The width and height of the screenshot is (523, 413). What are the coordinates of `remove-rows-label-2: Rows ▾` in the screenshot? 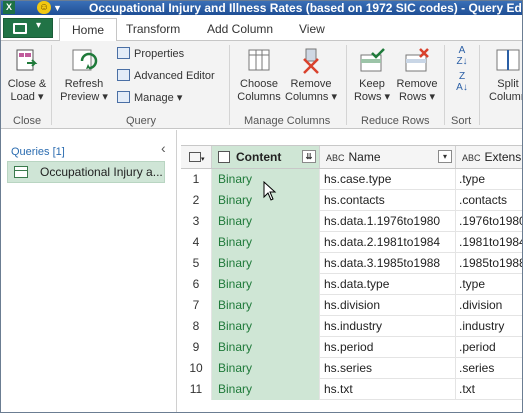 It's located at (417, 97).